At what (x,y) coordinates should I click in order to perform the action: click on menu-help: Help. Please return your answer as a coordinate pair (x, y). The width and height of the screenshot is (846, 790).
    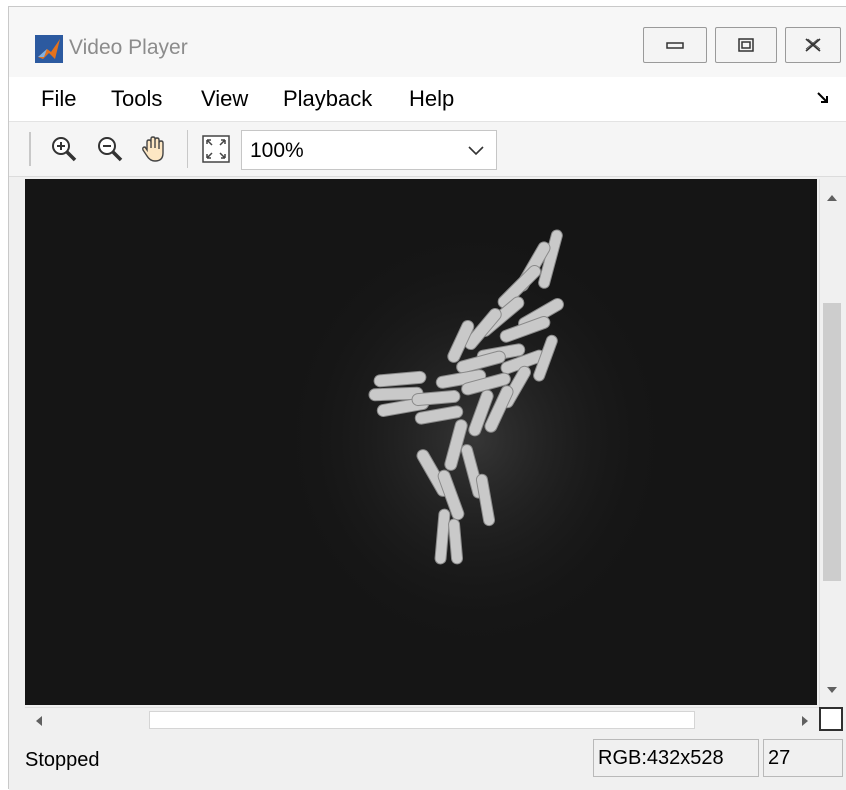
    Looking at the image, I should click on (431, 99).